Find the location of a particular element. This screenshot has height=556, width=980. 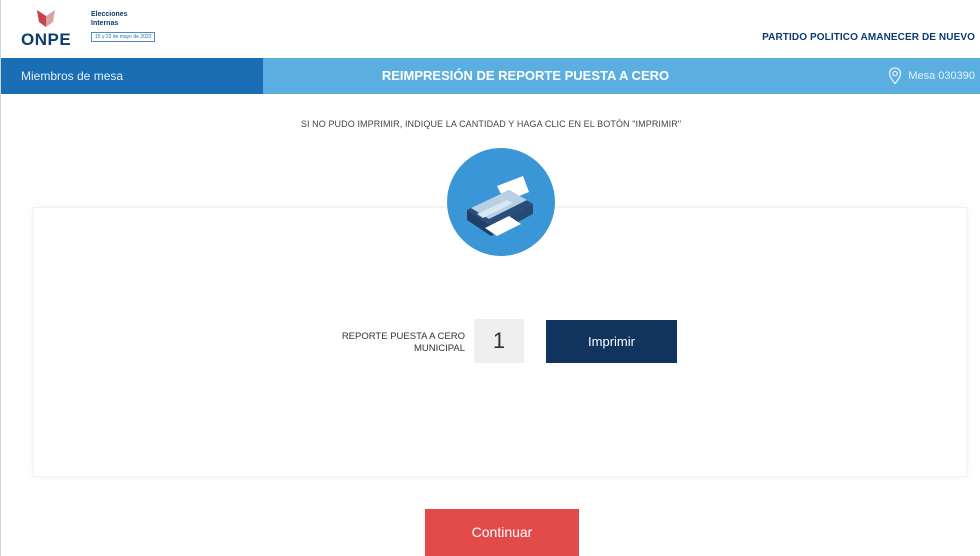

mesa-label: Mesa 030390 is located at coordinates (941, 76).